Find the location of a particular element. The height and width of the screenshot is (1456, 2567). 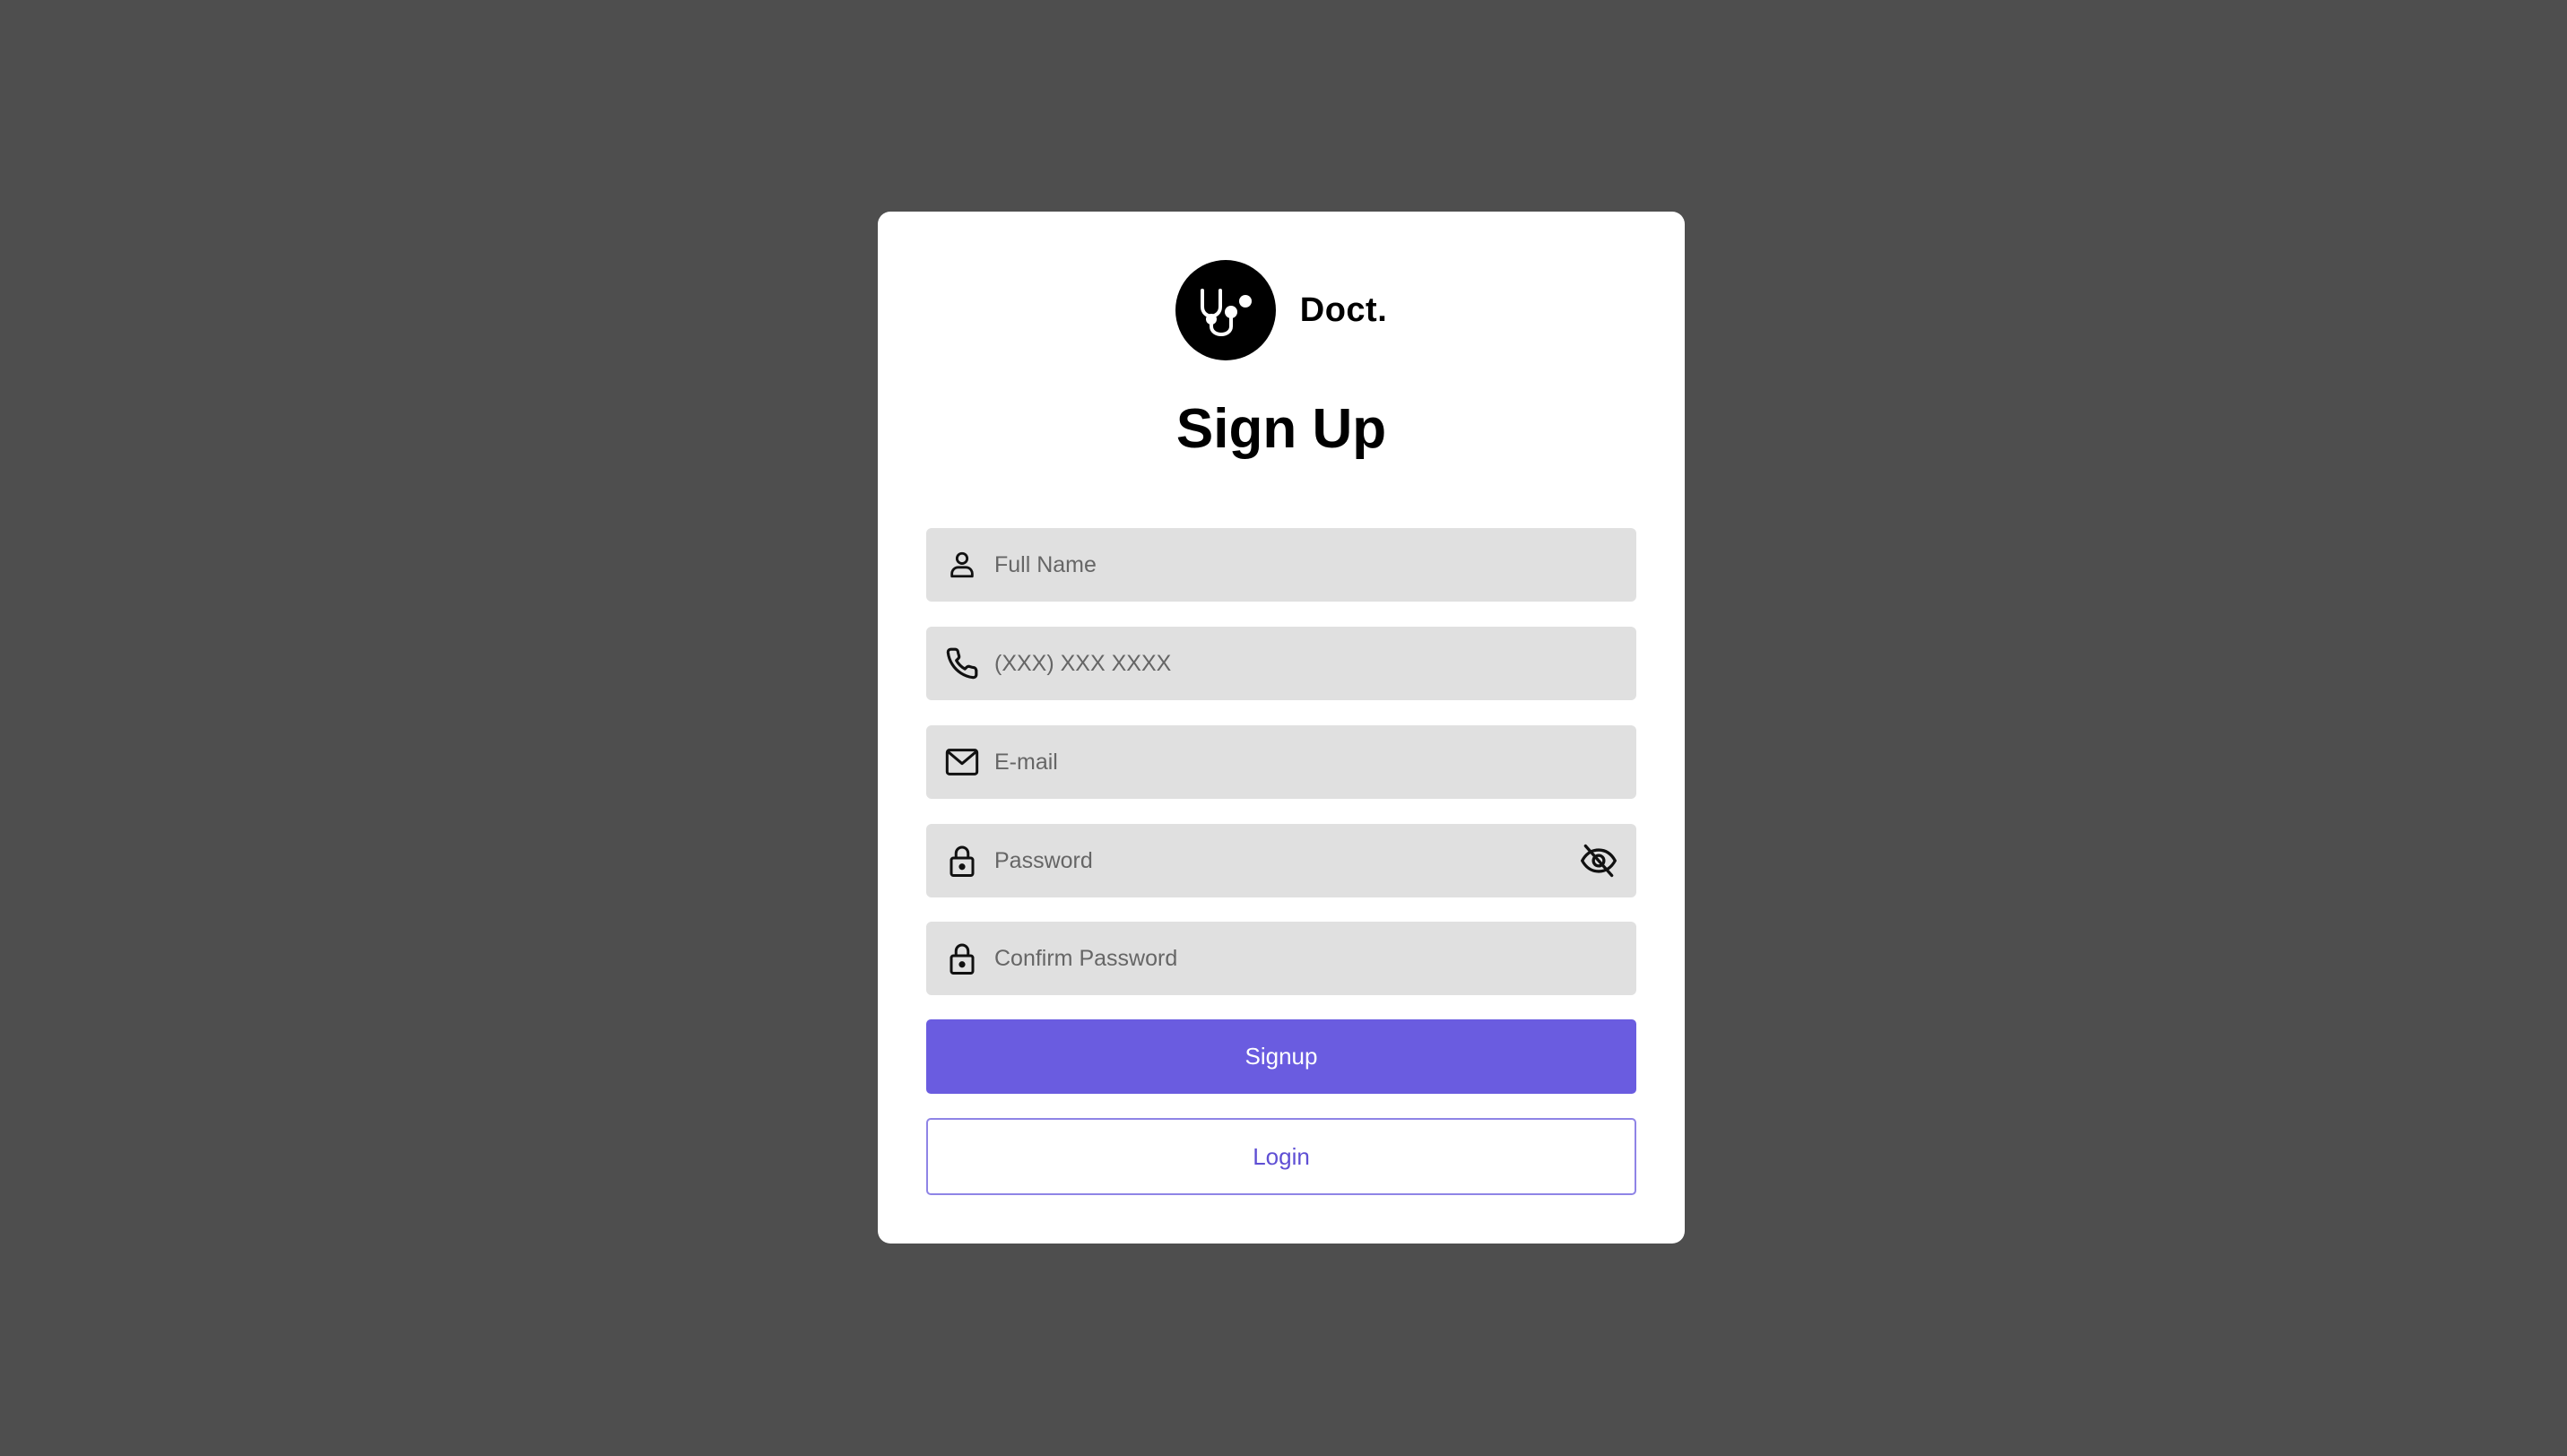

phone-field is located at coordinates (1281, 664).